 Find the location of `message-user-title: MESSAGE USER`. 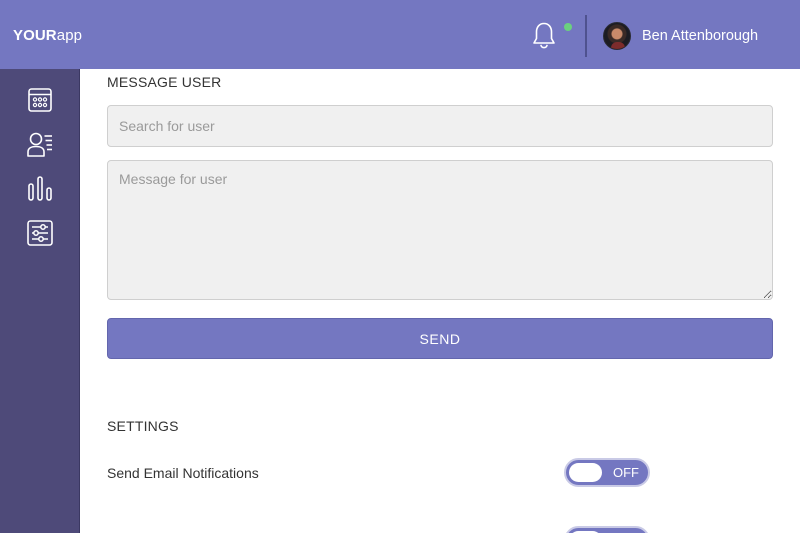

message-user-title: MESSAGE USER is located at coordinates (164, 82).